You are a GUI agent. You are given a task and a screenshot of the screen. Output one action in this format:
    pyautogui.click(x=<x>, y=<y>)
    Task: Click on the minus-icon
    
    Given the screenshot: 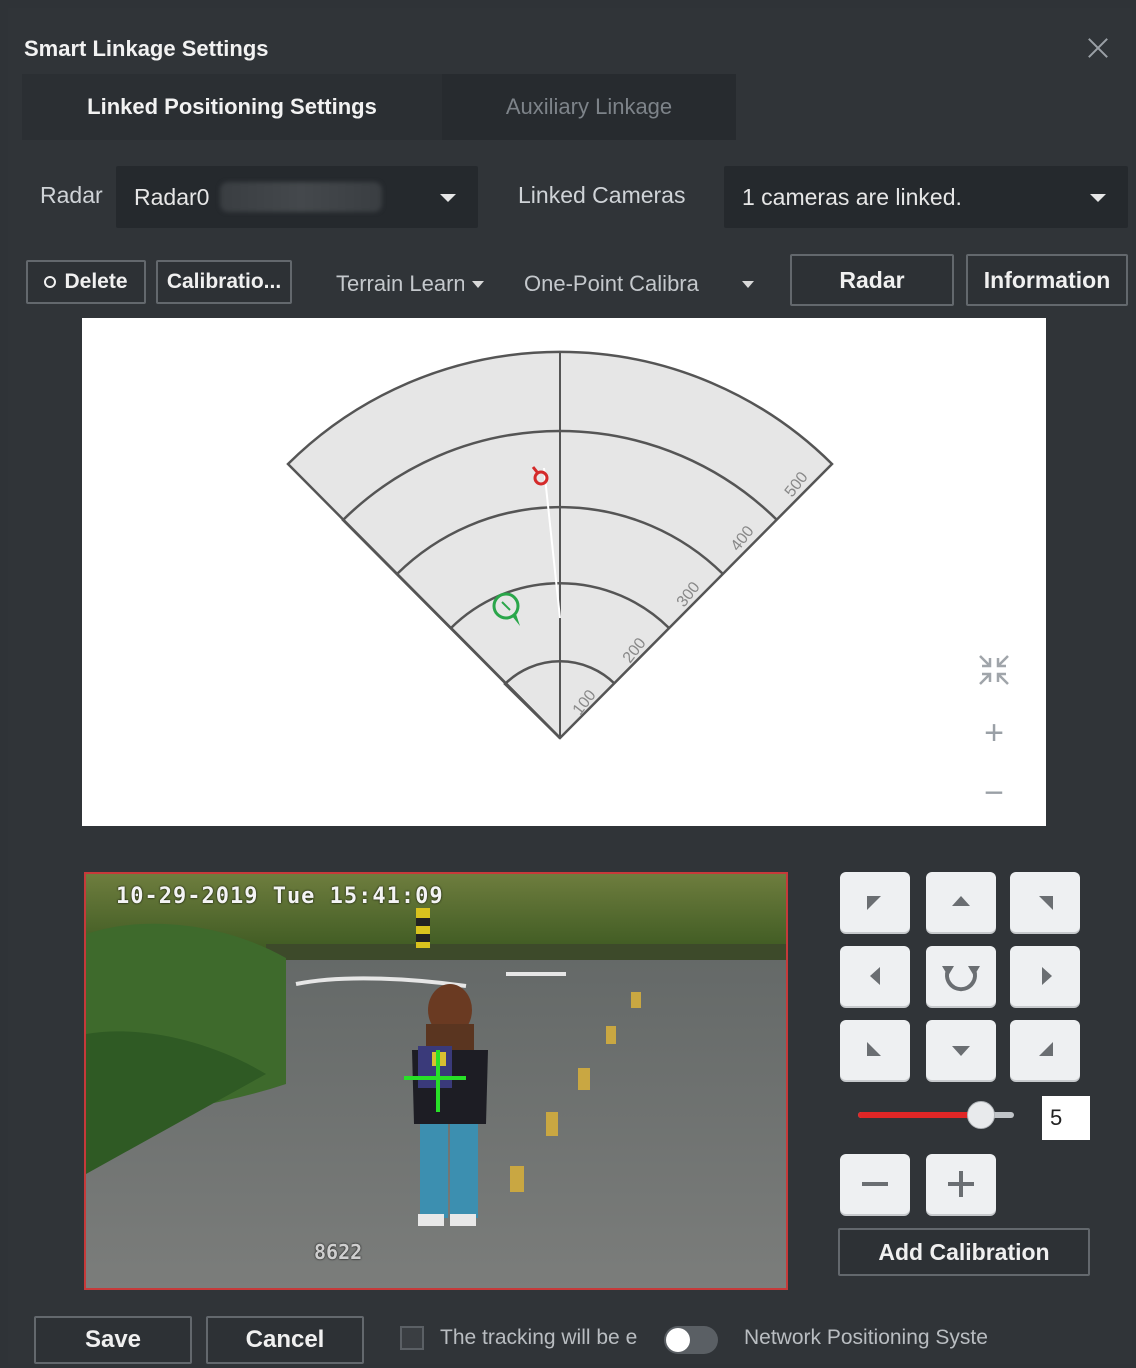 What is the action you would take?
    pyautogui.click(x=875, y=1184)
    